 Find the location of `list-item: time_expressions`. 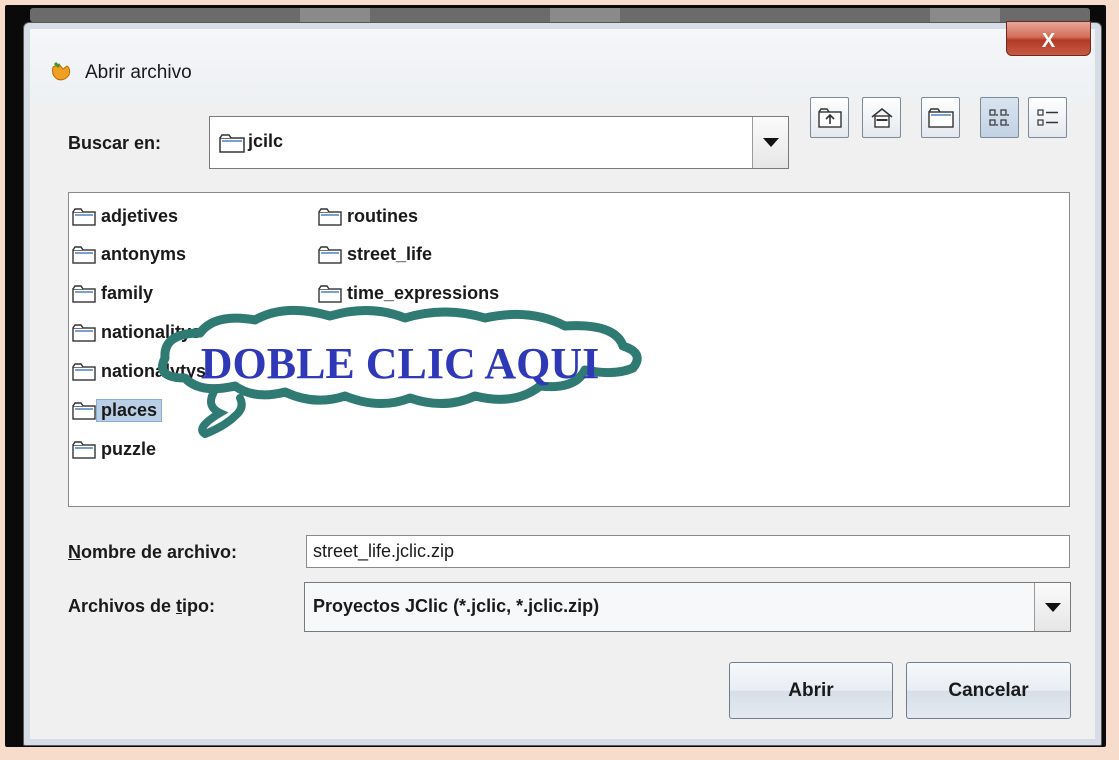

list-item: time_expressions is located at coordinates (411, 293).